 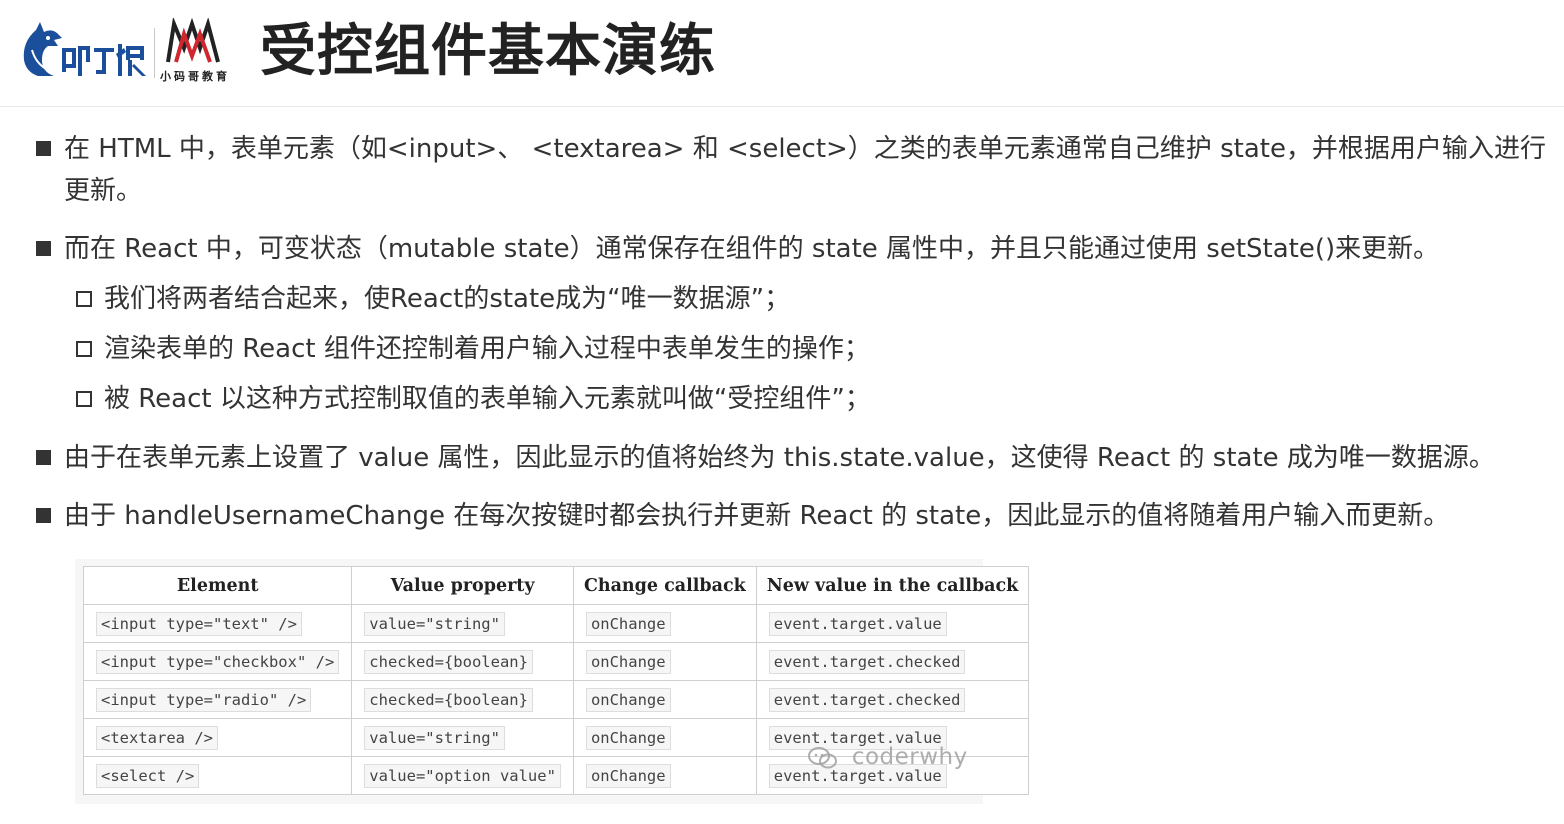 I want to click on cell-element: <select />, so click(x=217, y=775).